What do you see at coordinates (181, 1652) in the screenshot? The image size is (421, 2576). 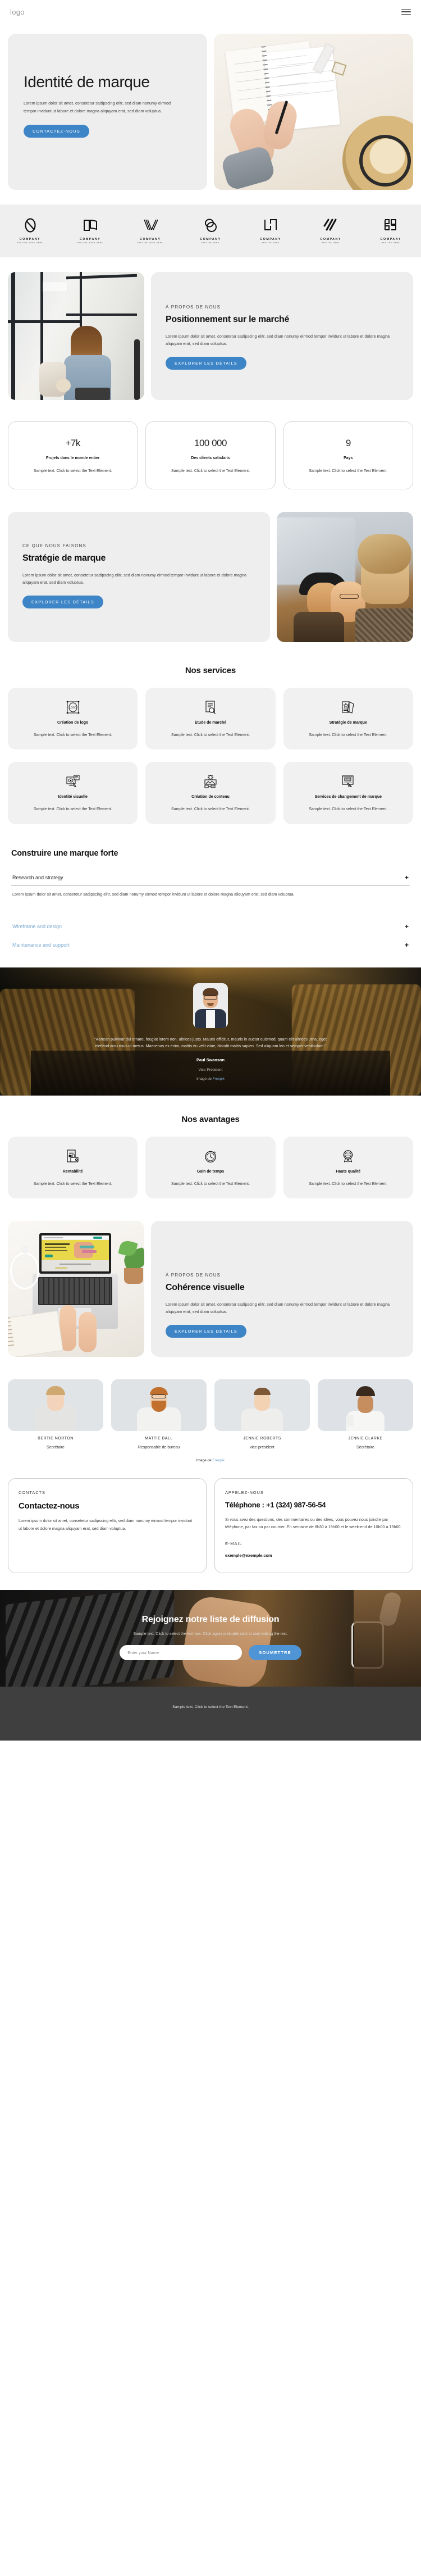 I see `newsletter-name-input` at bounding box center [181, 1652].